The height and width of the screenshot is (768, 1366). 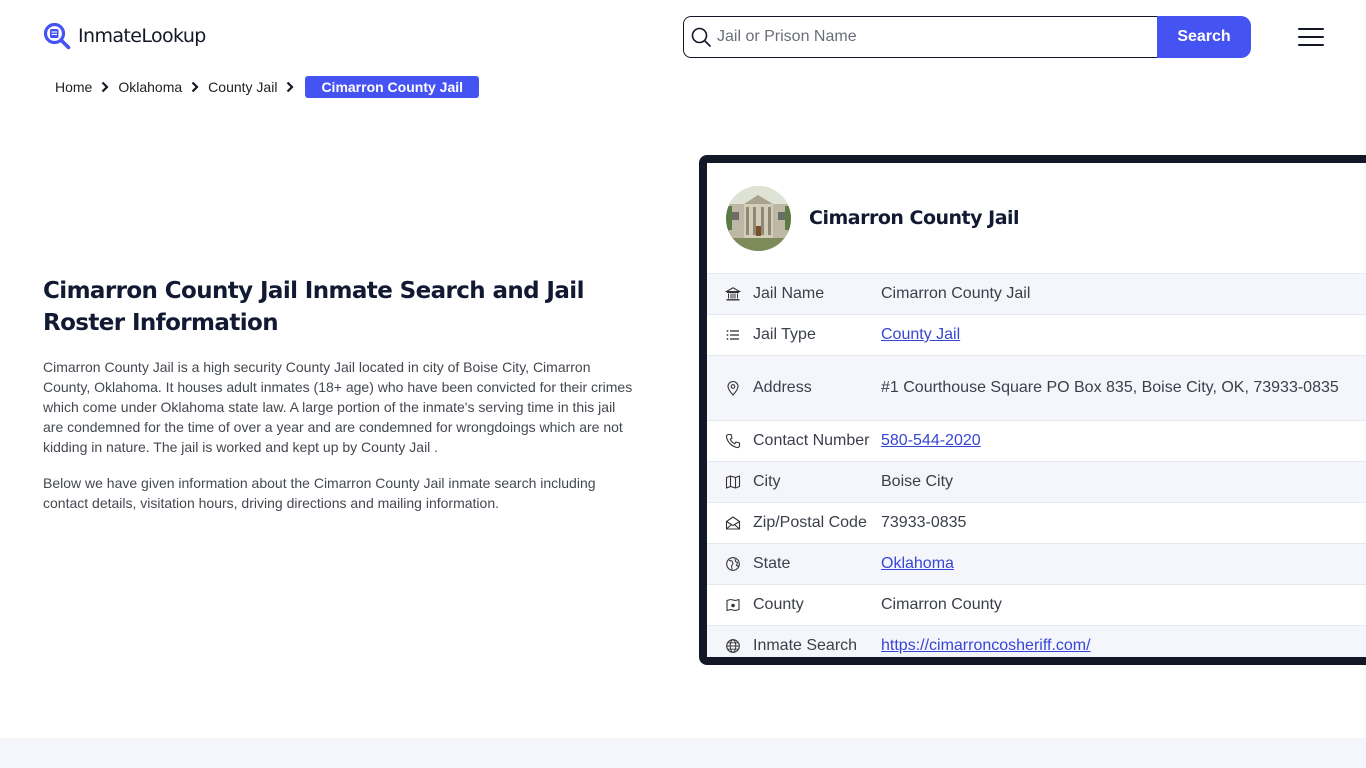 What do you see at coordinates (1036, 293) in the screenshot?
I see `info-row-jail-name: Jail Name Cimarron County Jail` at bounding box center [1036, 293].